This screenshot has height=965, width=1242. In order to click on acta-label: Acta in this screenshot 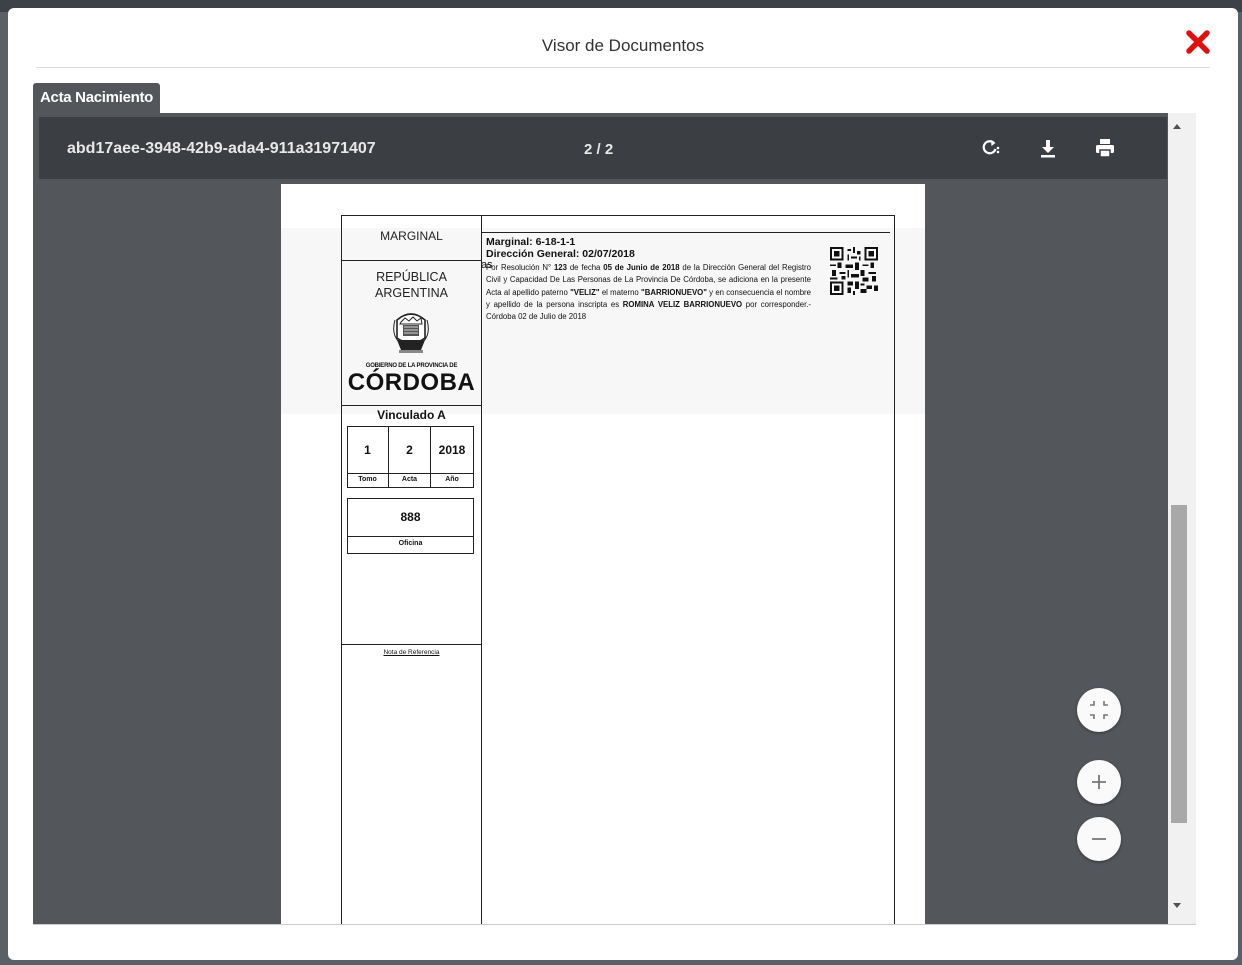, I will do `click(409, 479)`.